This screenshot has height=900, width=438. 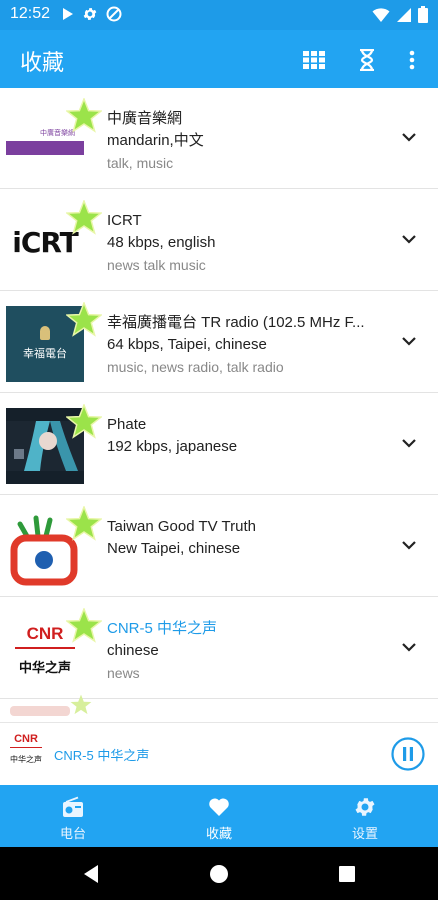 What do you see at coordinates (347, 874) in the screenshot?
I see `recents-icon` at bounding box center [347, 874].